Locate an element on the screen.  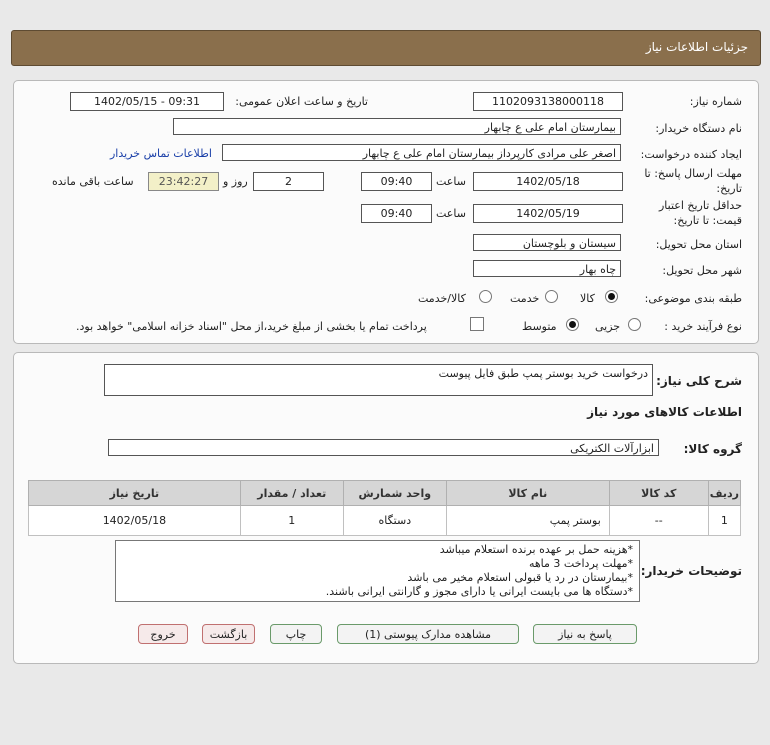
cell-date: 1402/05/18 is located at coordinates (134, 520).